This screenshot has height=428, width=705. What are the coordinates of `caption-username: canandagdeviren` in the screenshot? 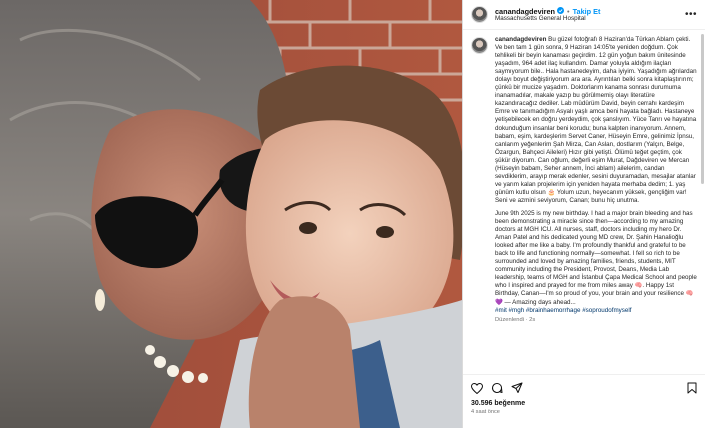 It's located at (520, 39).